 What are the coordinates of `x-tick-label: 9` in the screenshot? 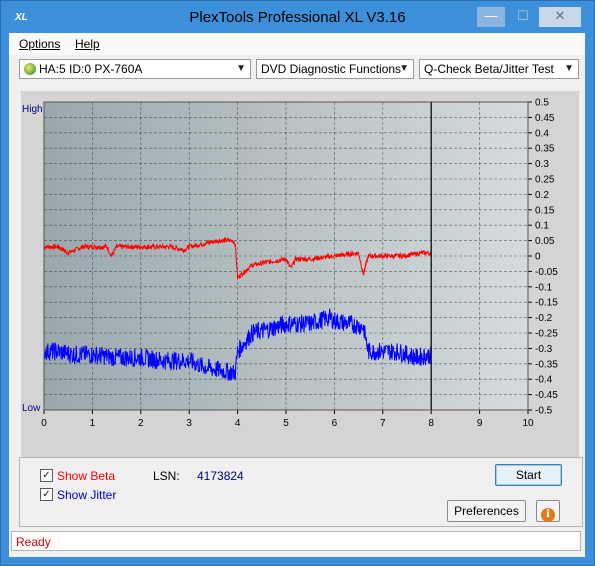 It's located at (480, 423).